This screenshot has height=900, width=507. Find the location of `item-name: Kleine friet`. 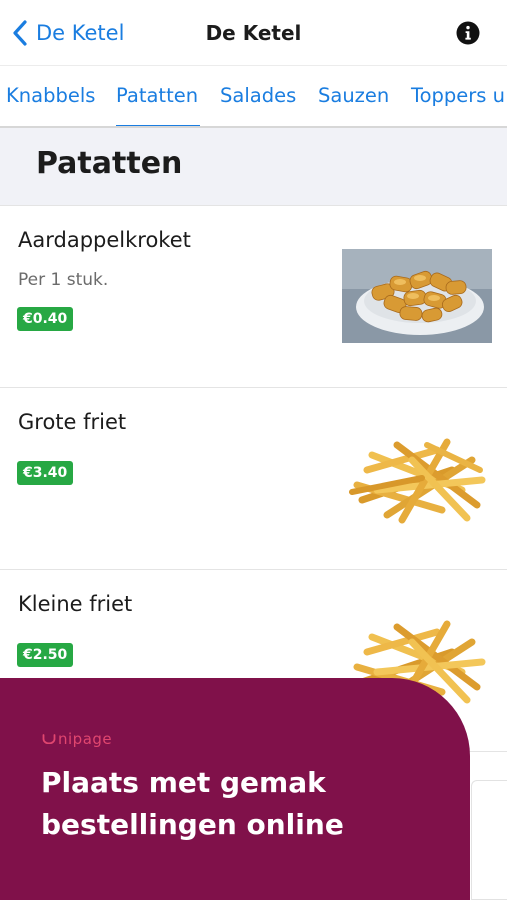

item-name: Kleine friet is located at coordinates (75, 604).